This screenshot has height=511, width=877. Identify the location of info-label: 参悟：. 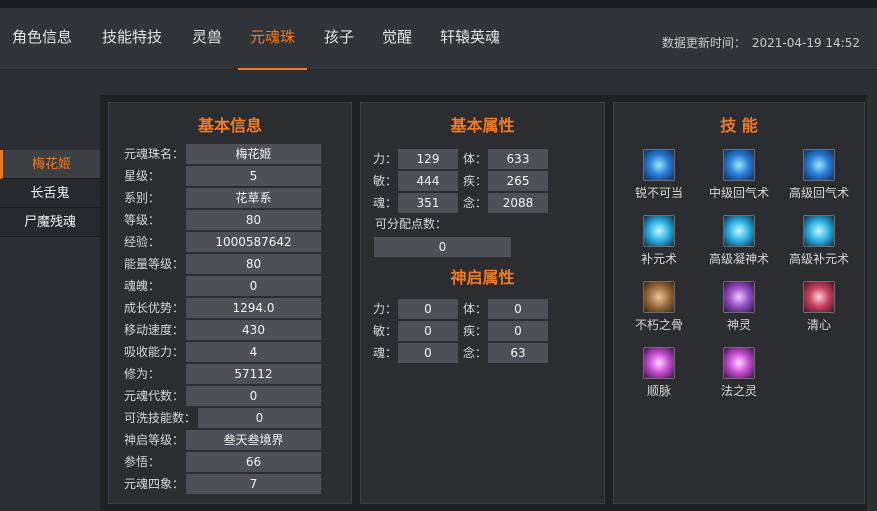
(142, 462).